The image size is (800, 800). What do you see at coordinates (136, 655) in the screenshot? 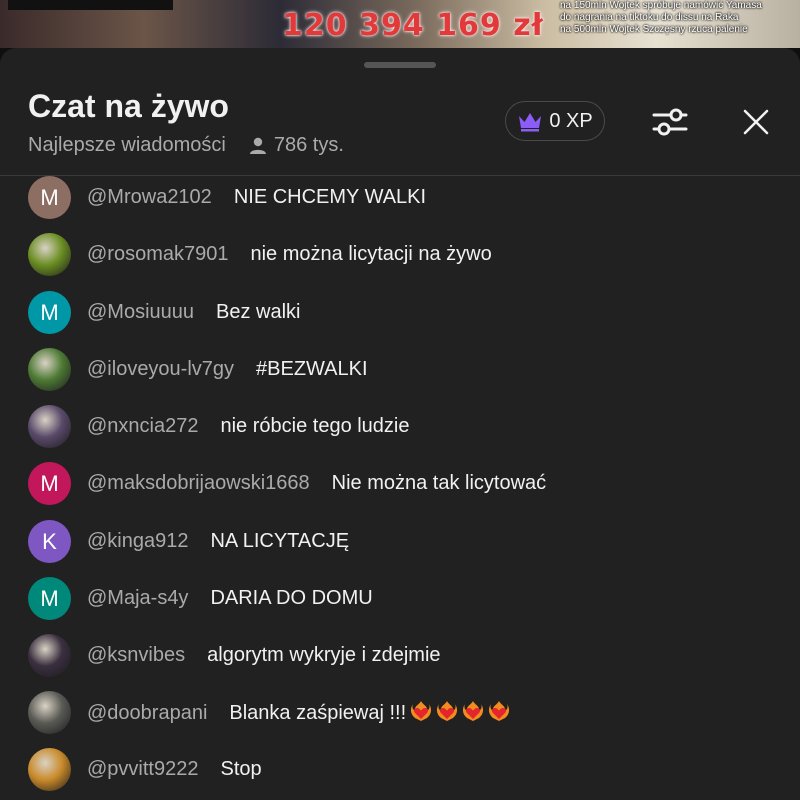
I see `chat-author-name: @ksnvibes` at bounding box center [136, 655].